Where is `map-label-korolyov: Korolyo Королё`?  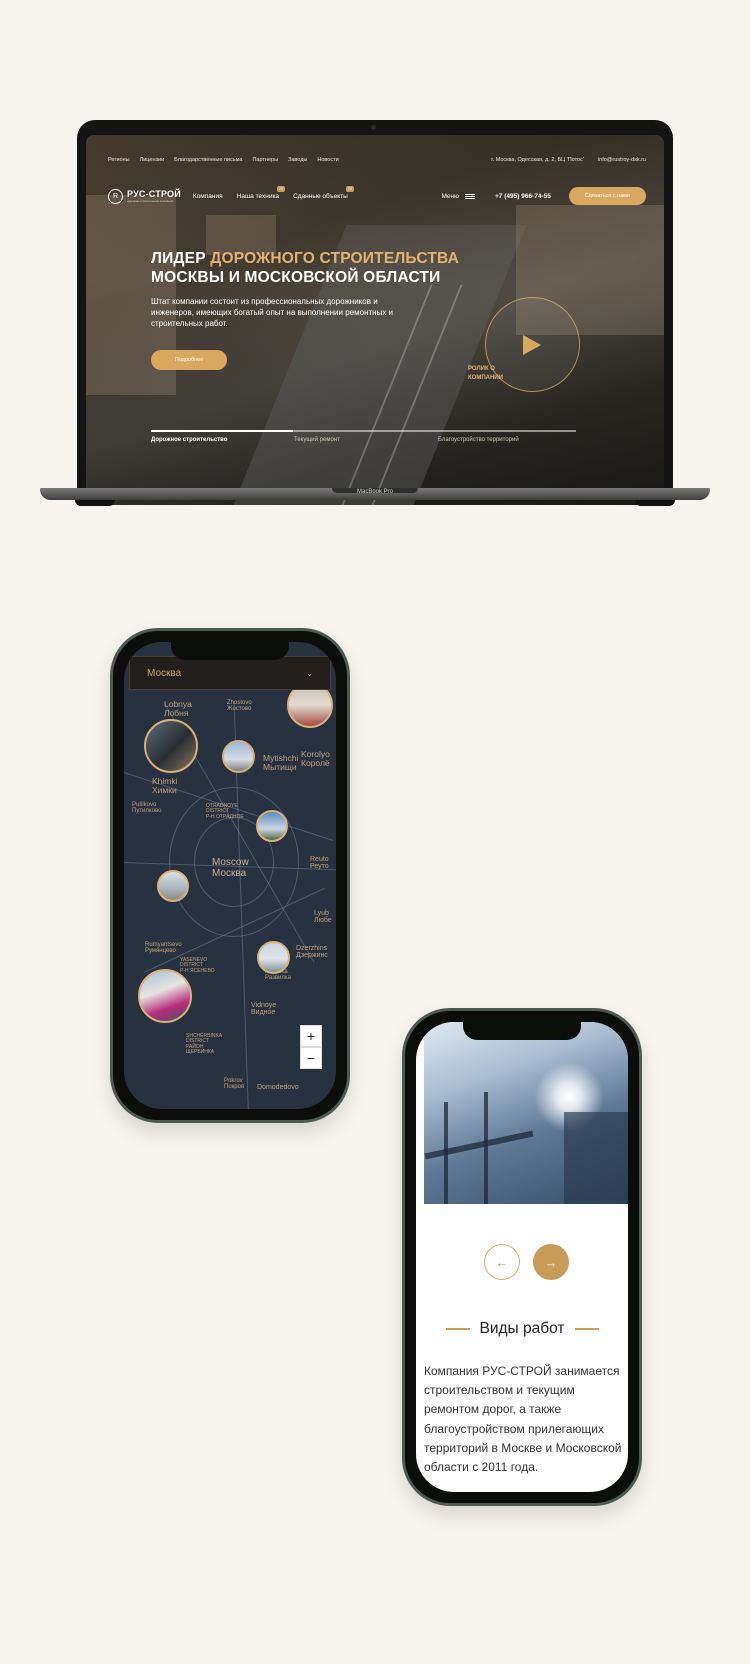 map-label-korolyov: Korolyo Королё is located at coordinates (315, 759).